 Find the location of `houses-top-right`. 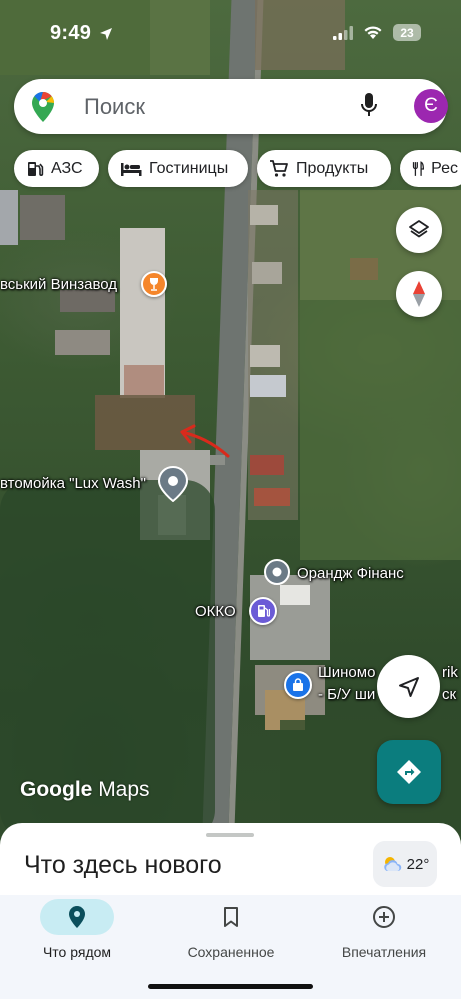

houses-top-right is located at coordinates (300, 35).